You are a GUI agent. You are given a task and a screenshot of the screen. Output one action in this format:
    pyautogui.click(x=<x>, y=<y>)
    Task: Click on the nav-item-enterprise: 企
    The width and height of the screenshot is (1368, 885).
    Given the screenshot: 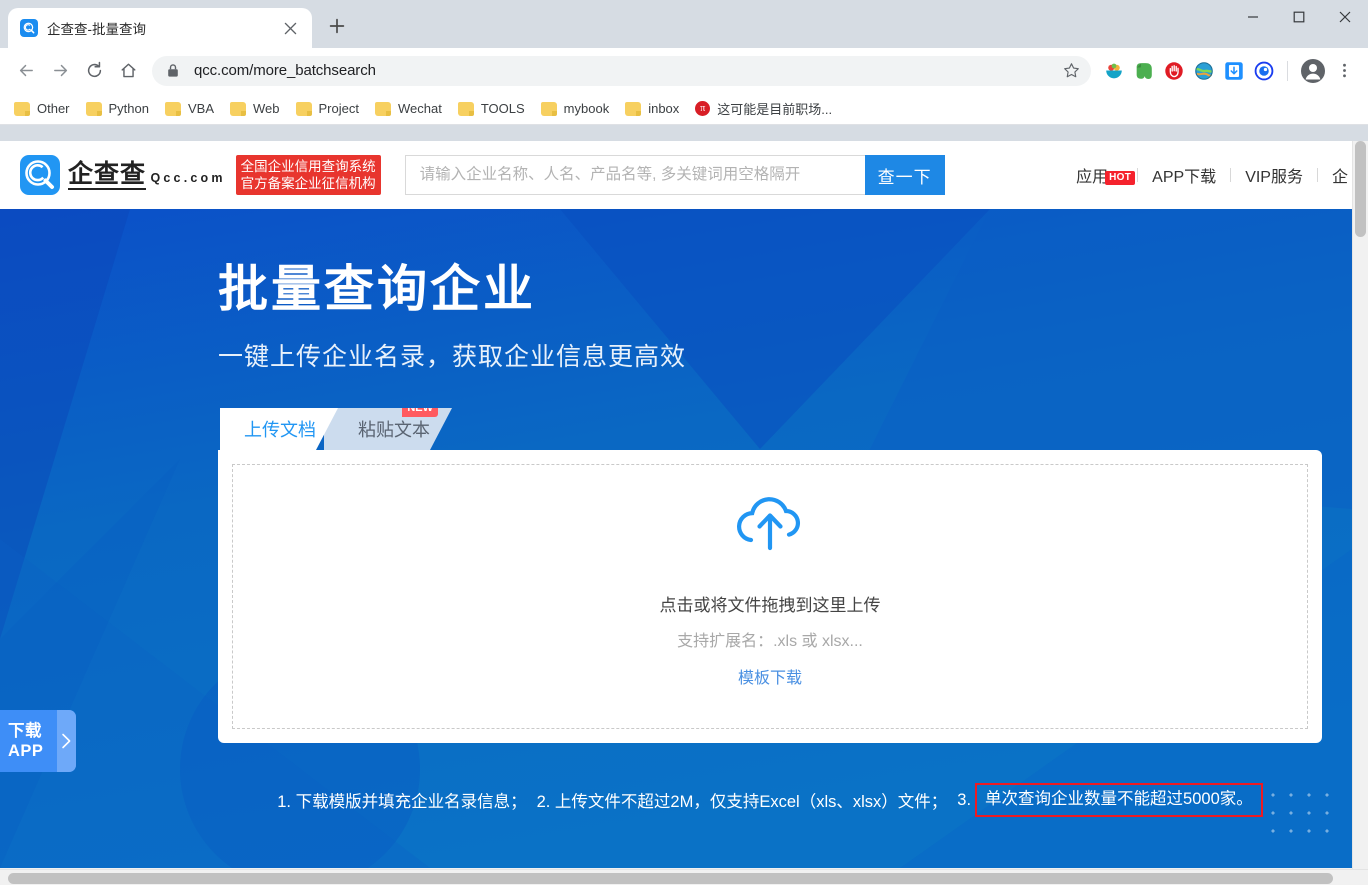 What is the action you would take?
    pyautogui.click(x=1335, y=175)
    